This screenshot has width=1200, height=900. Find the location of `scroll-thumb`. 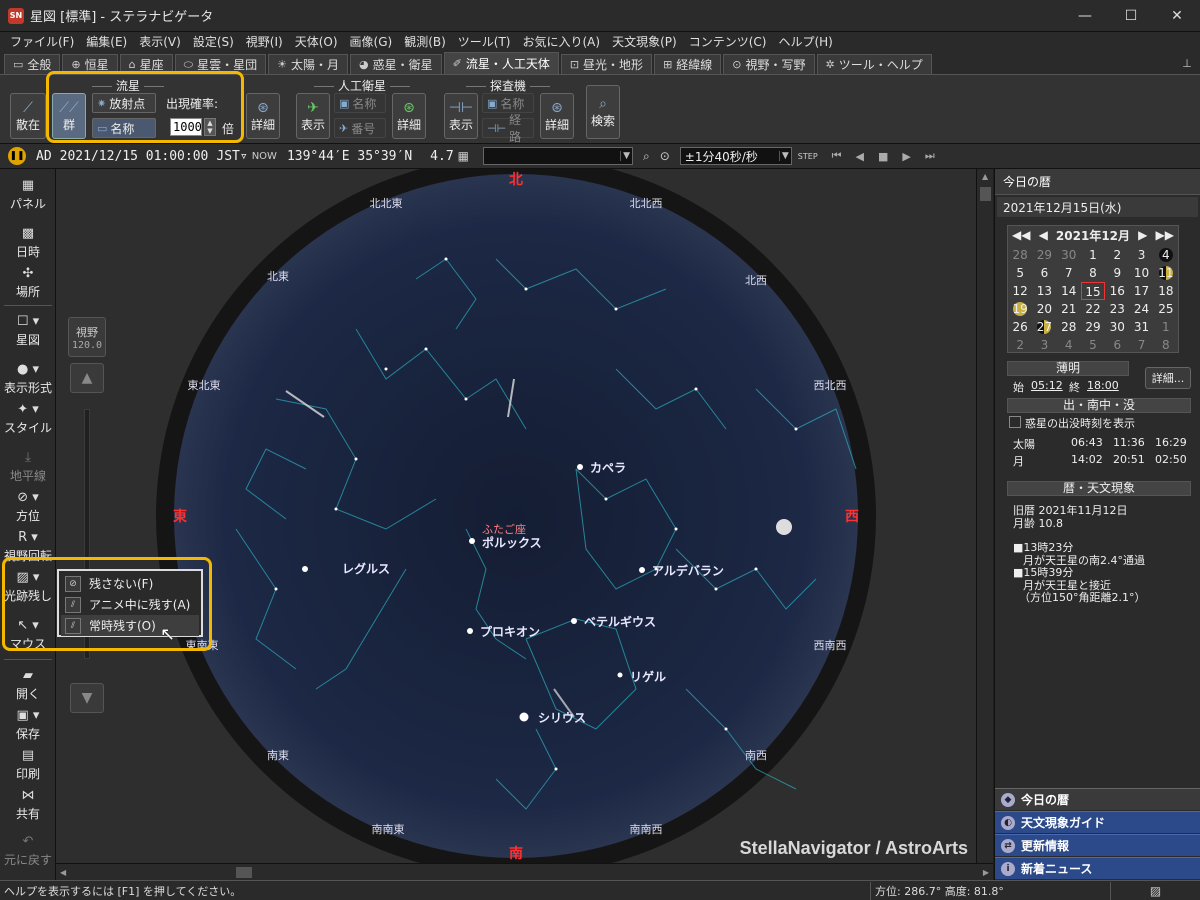

scroll-thumb is located at coordinates (244, 872).